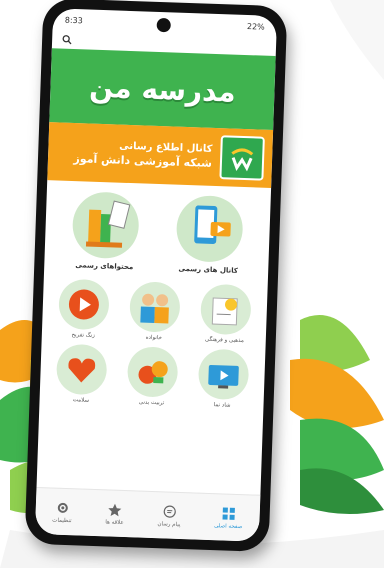 The width and height of the screenshot is (384, 568). I want to click on sports-icon, so click(152, 372).